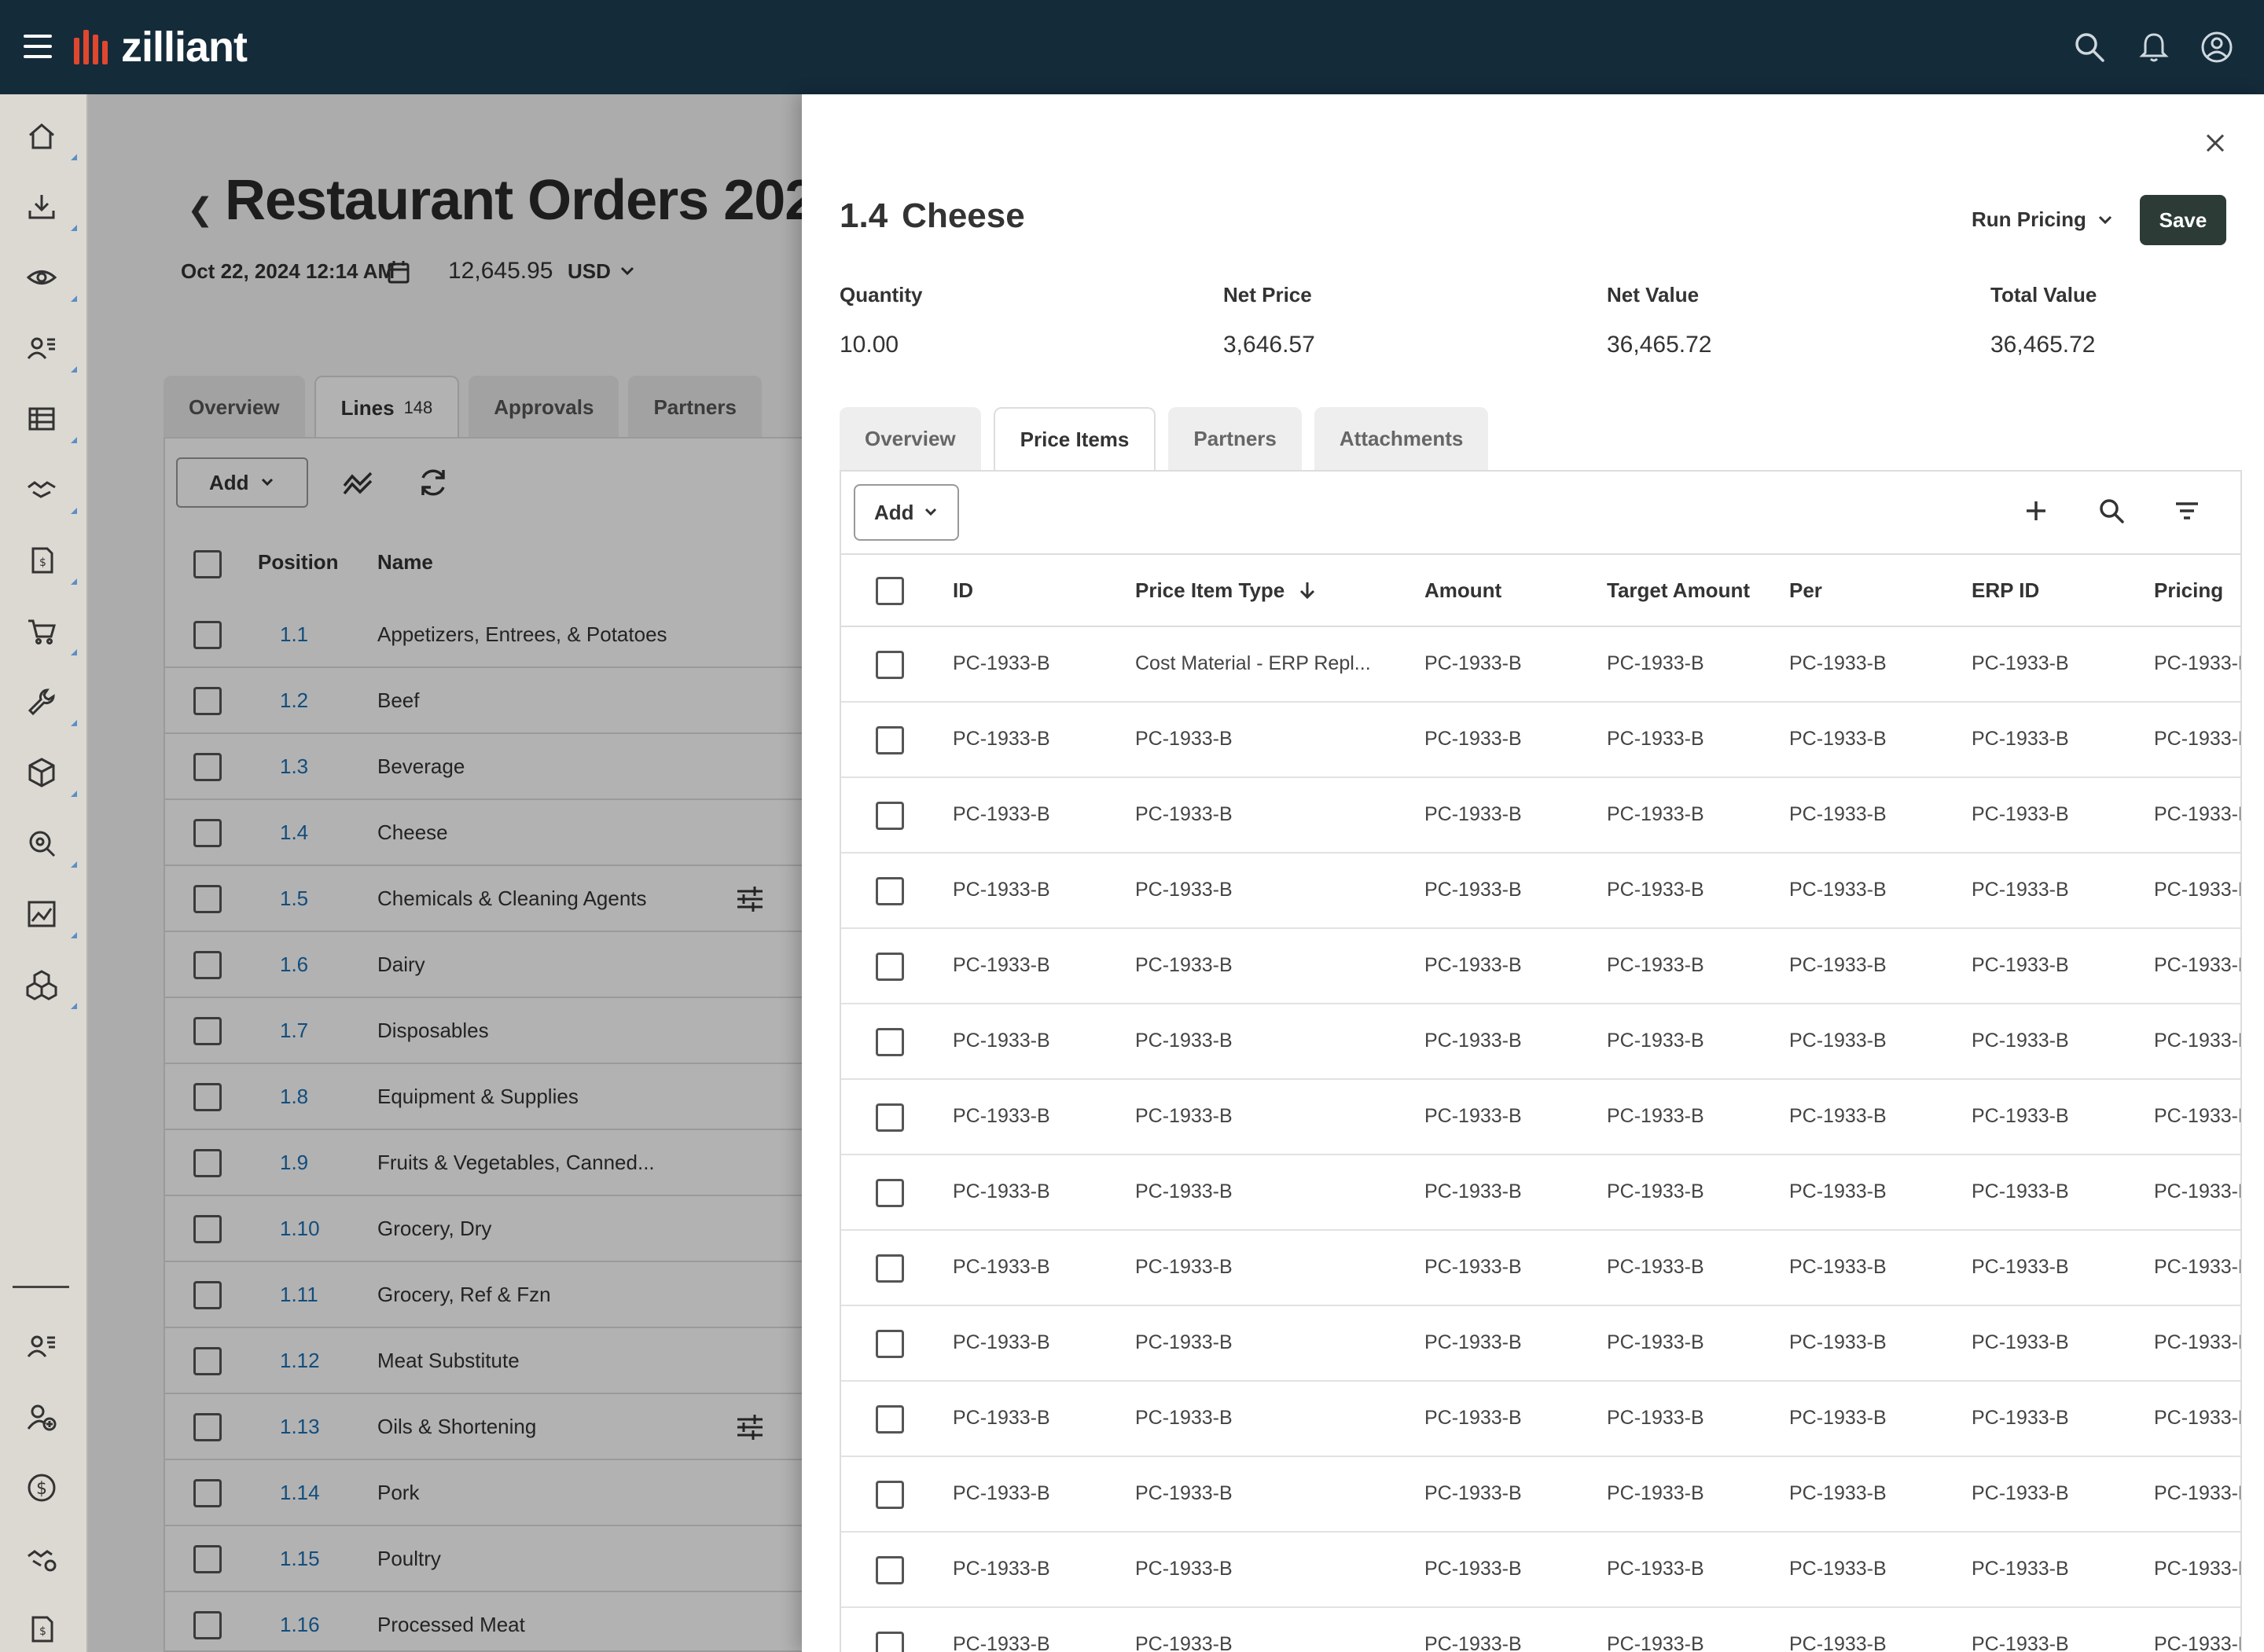 The width and height of the screenshot is (2264, 1652). What do you see at coordinates (41, 843) in the screenshot?
I see `settings-search-icon` at bounding box center [41, 843].